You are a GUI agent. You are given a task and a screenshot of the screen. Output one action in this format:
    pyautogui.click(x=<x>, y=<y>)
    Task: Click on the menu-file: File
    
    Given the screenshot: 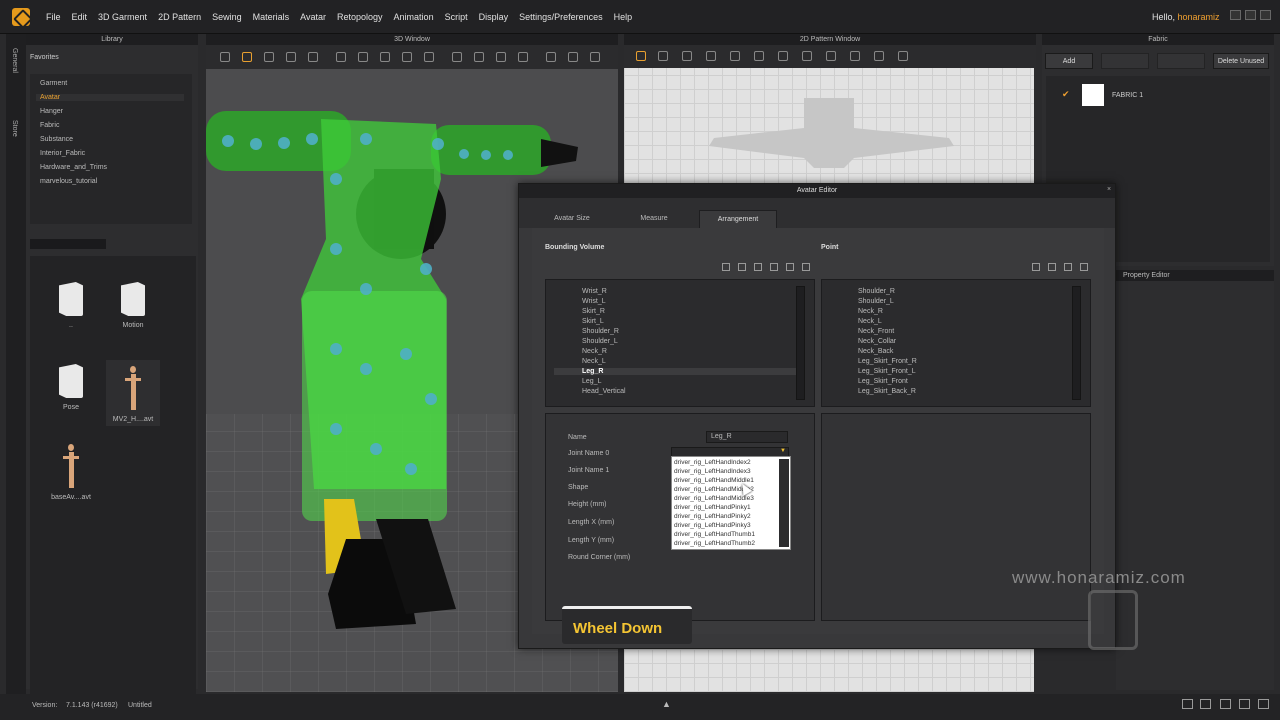 What is the action you would take?
    pyautogui.click(x=53, y=17)
    